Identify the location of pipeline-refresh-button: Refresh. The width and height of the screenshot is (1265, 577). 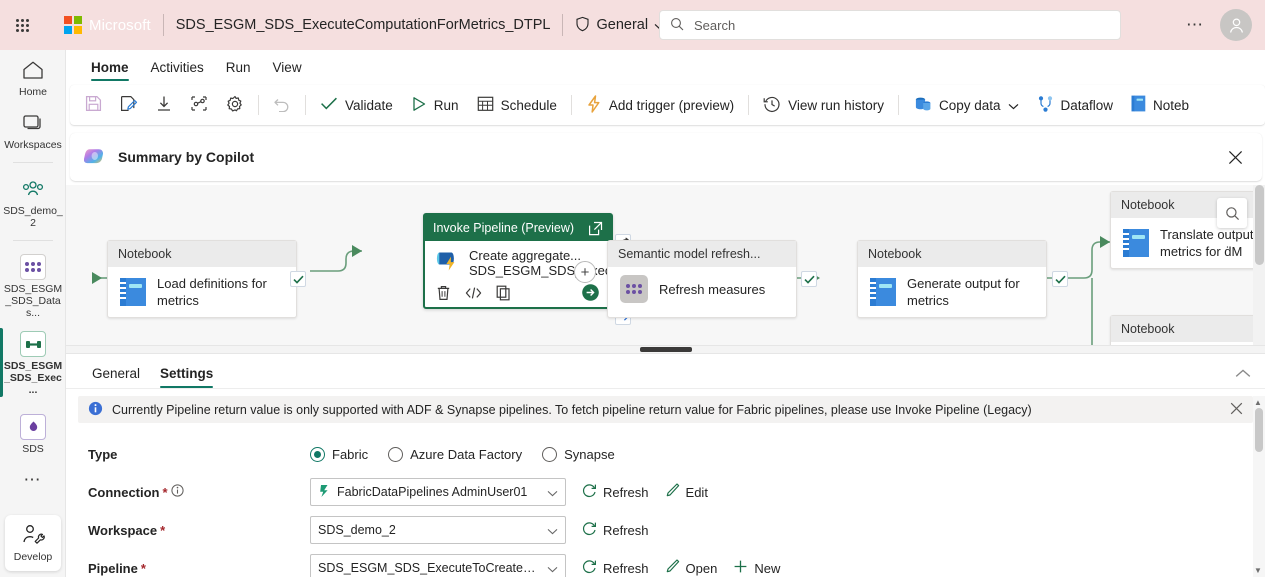
(615, 568).